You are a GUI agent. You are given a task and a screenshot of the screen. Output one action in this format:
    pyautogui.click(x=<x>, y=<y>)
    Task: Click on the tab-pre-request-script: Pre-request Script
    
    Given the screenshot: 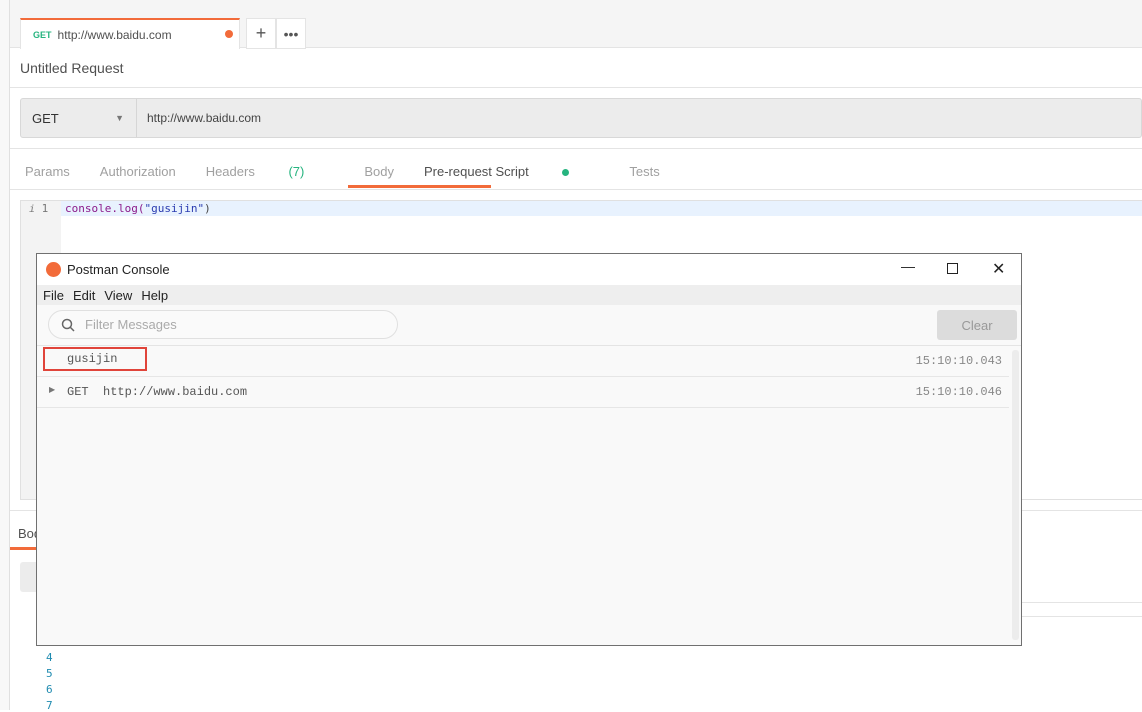 What is the action you would take?
    pyautogui.click(x=511, y=171)
    